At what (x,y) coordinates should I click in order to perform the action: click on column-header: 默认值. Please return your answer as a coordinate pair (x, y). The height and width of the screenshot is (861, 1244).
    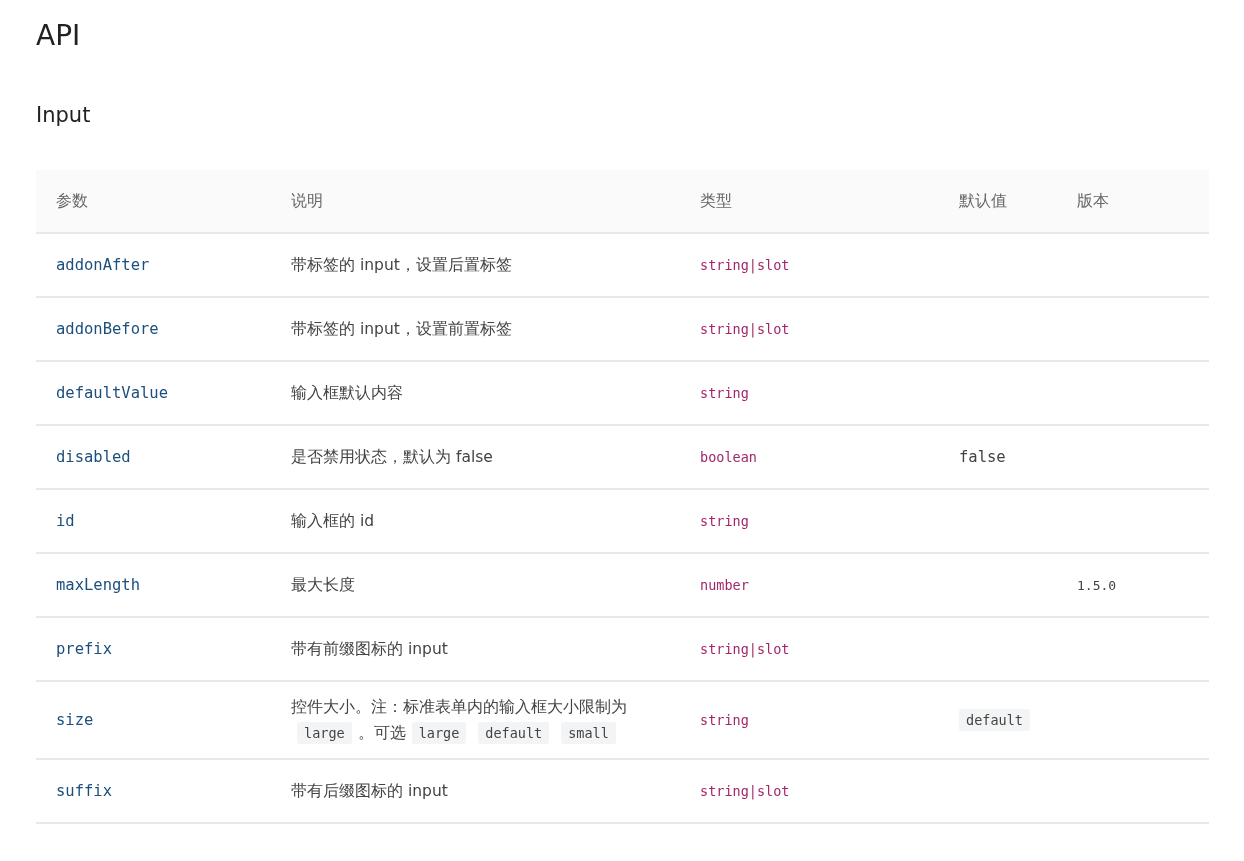
    Looking at the image, I should click on (998, 201).